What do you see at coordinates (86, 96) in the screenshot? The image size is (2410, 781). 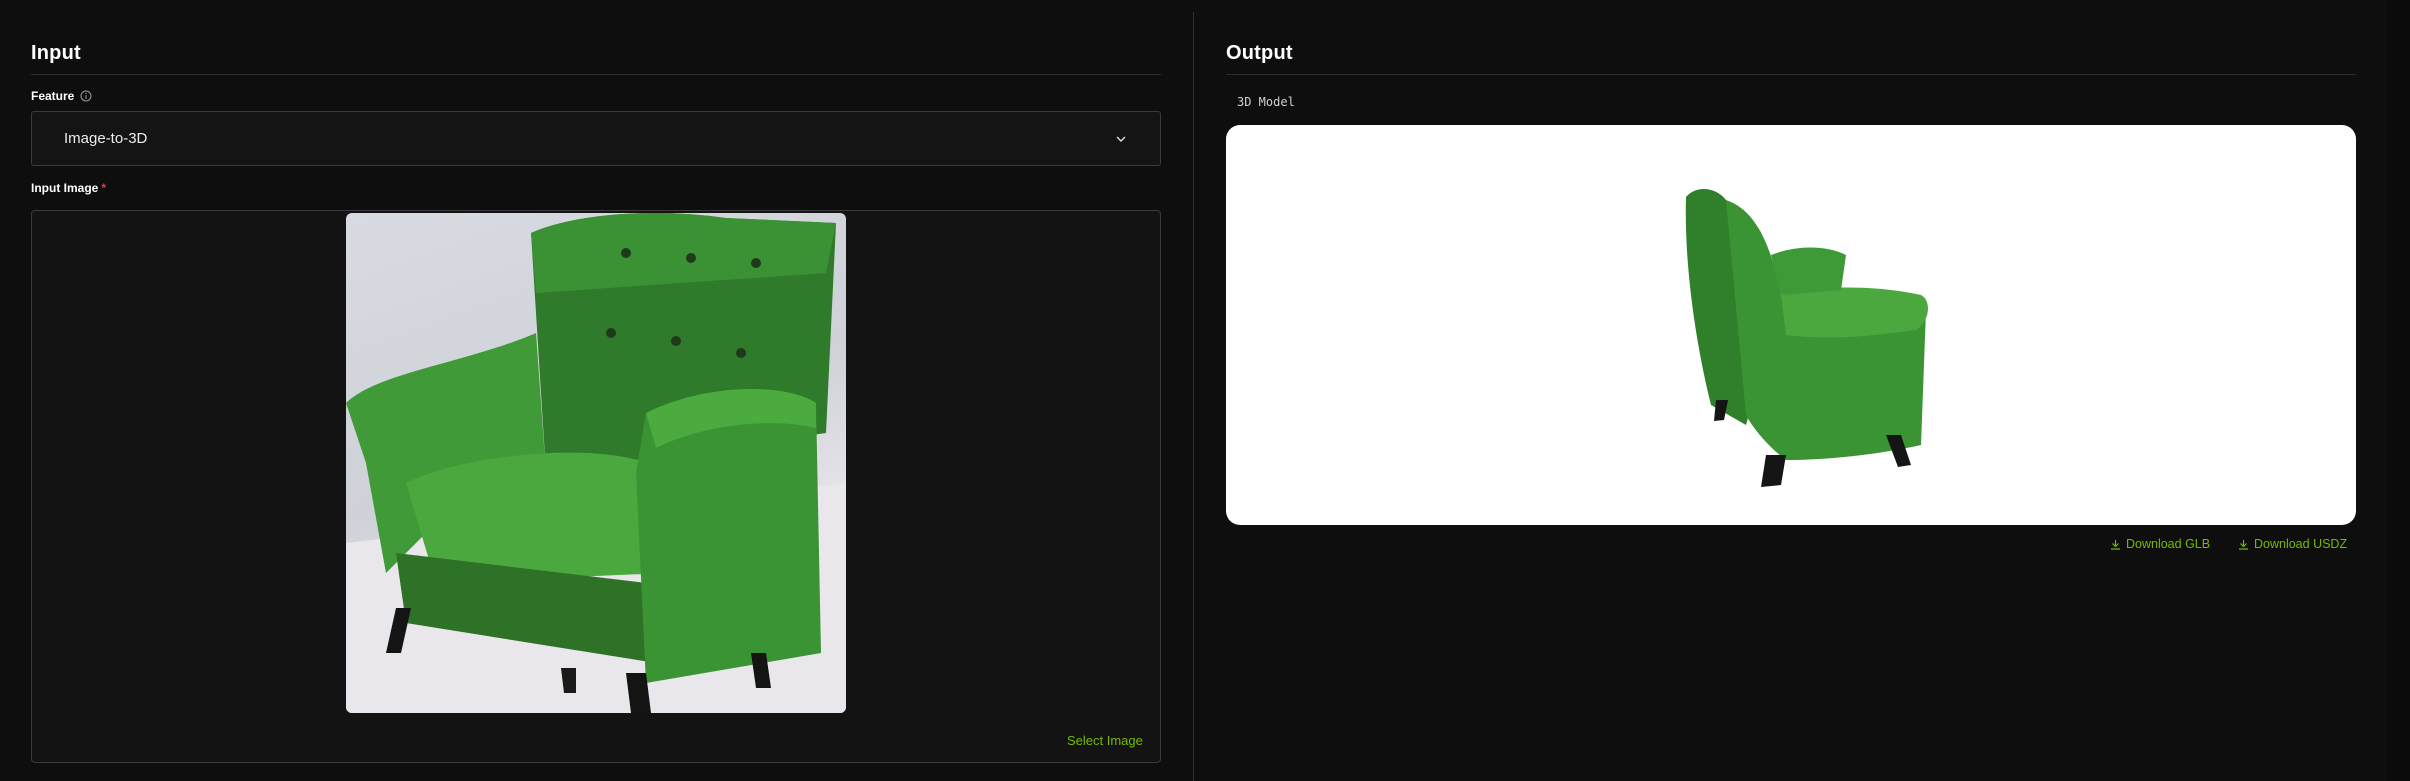 I see `info-icon` at bounding box center [86, 96].